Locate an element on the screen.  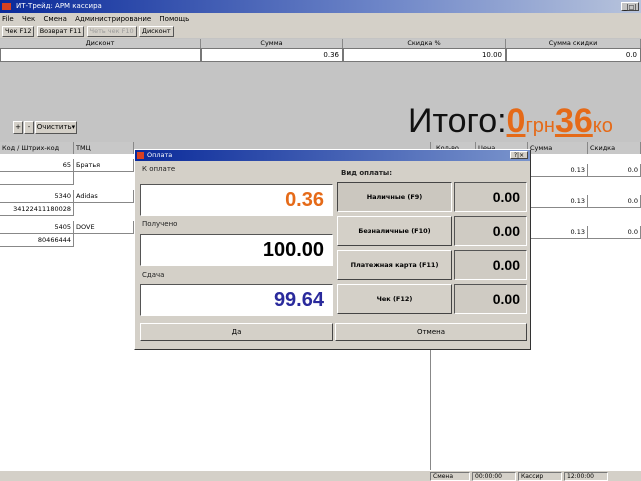
cashless-button: Безналичные (F10) is located at coordinates (394, 231).